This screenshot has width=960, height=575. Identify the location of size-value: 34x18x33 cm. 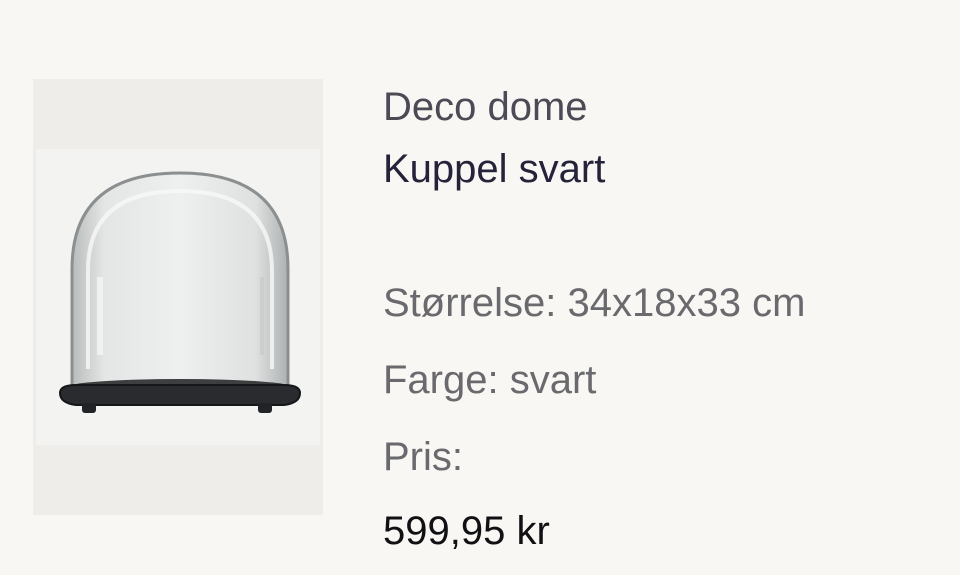
(686, 303).